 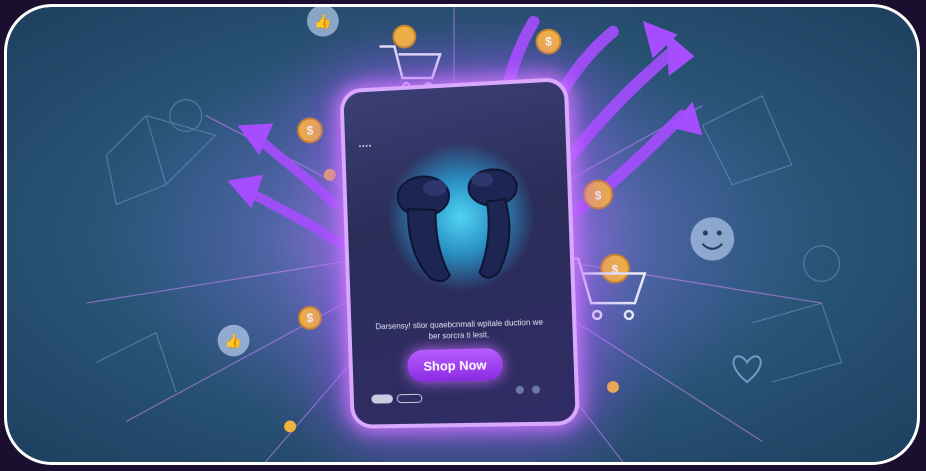 I want to click on shop-now-button: Shop Now, so click(x=455, y=365).